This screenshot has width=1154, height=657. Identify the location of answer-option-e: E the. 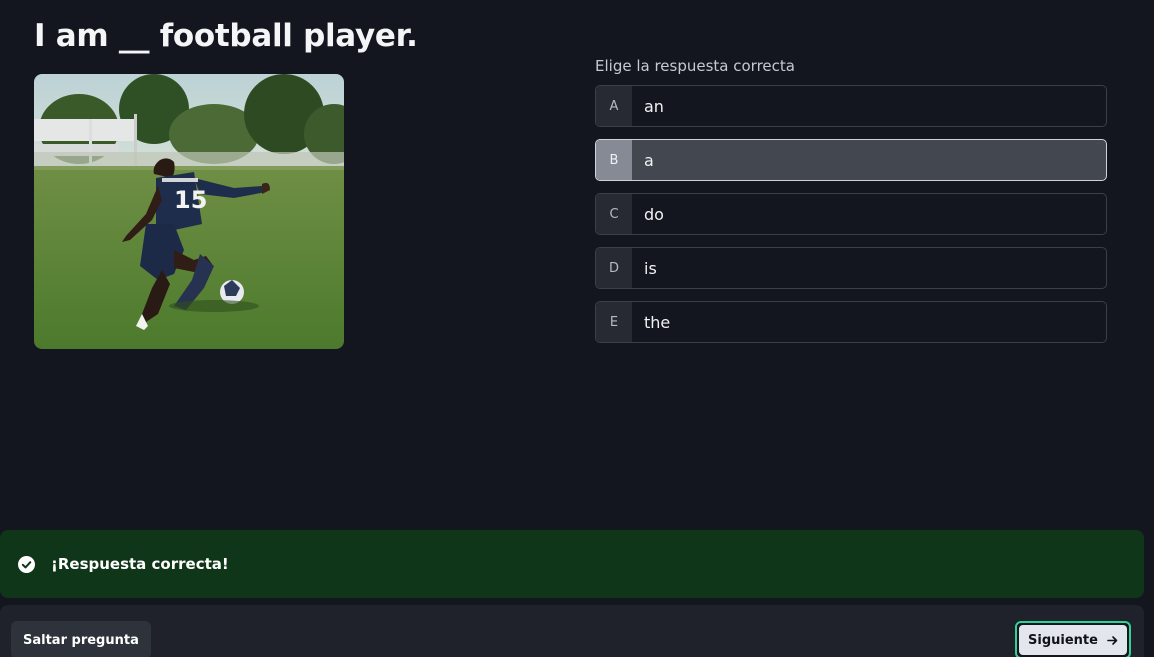
(851, 322).